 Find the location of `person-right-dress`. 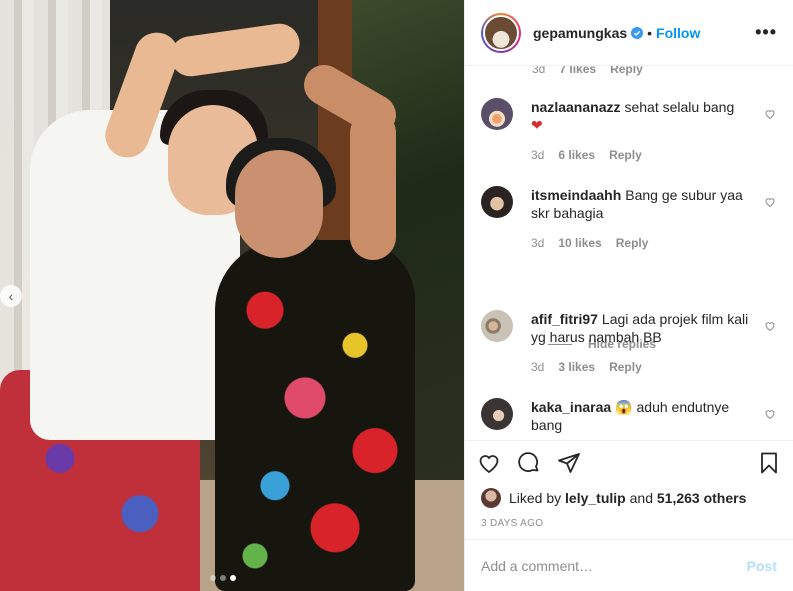

person-right-dress is located at coordinates (315, 415).